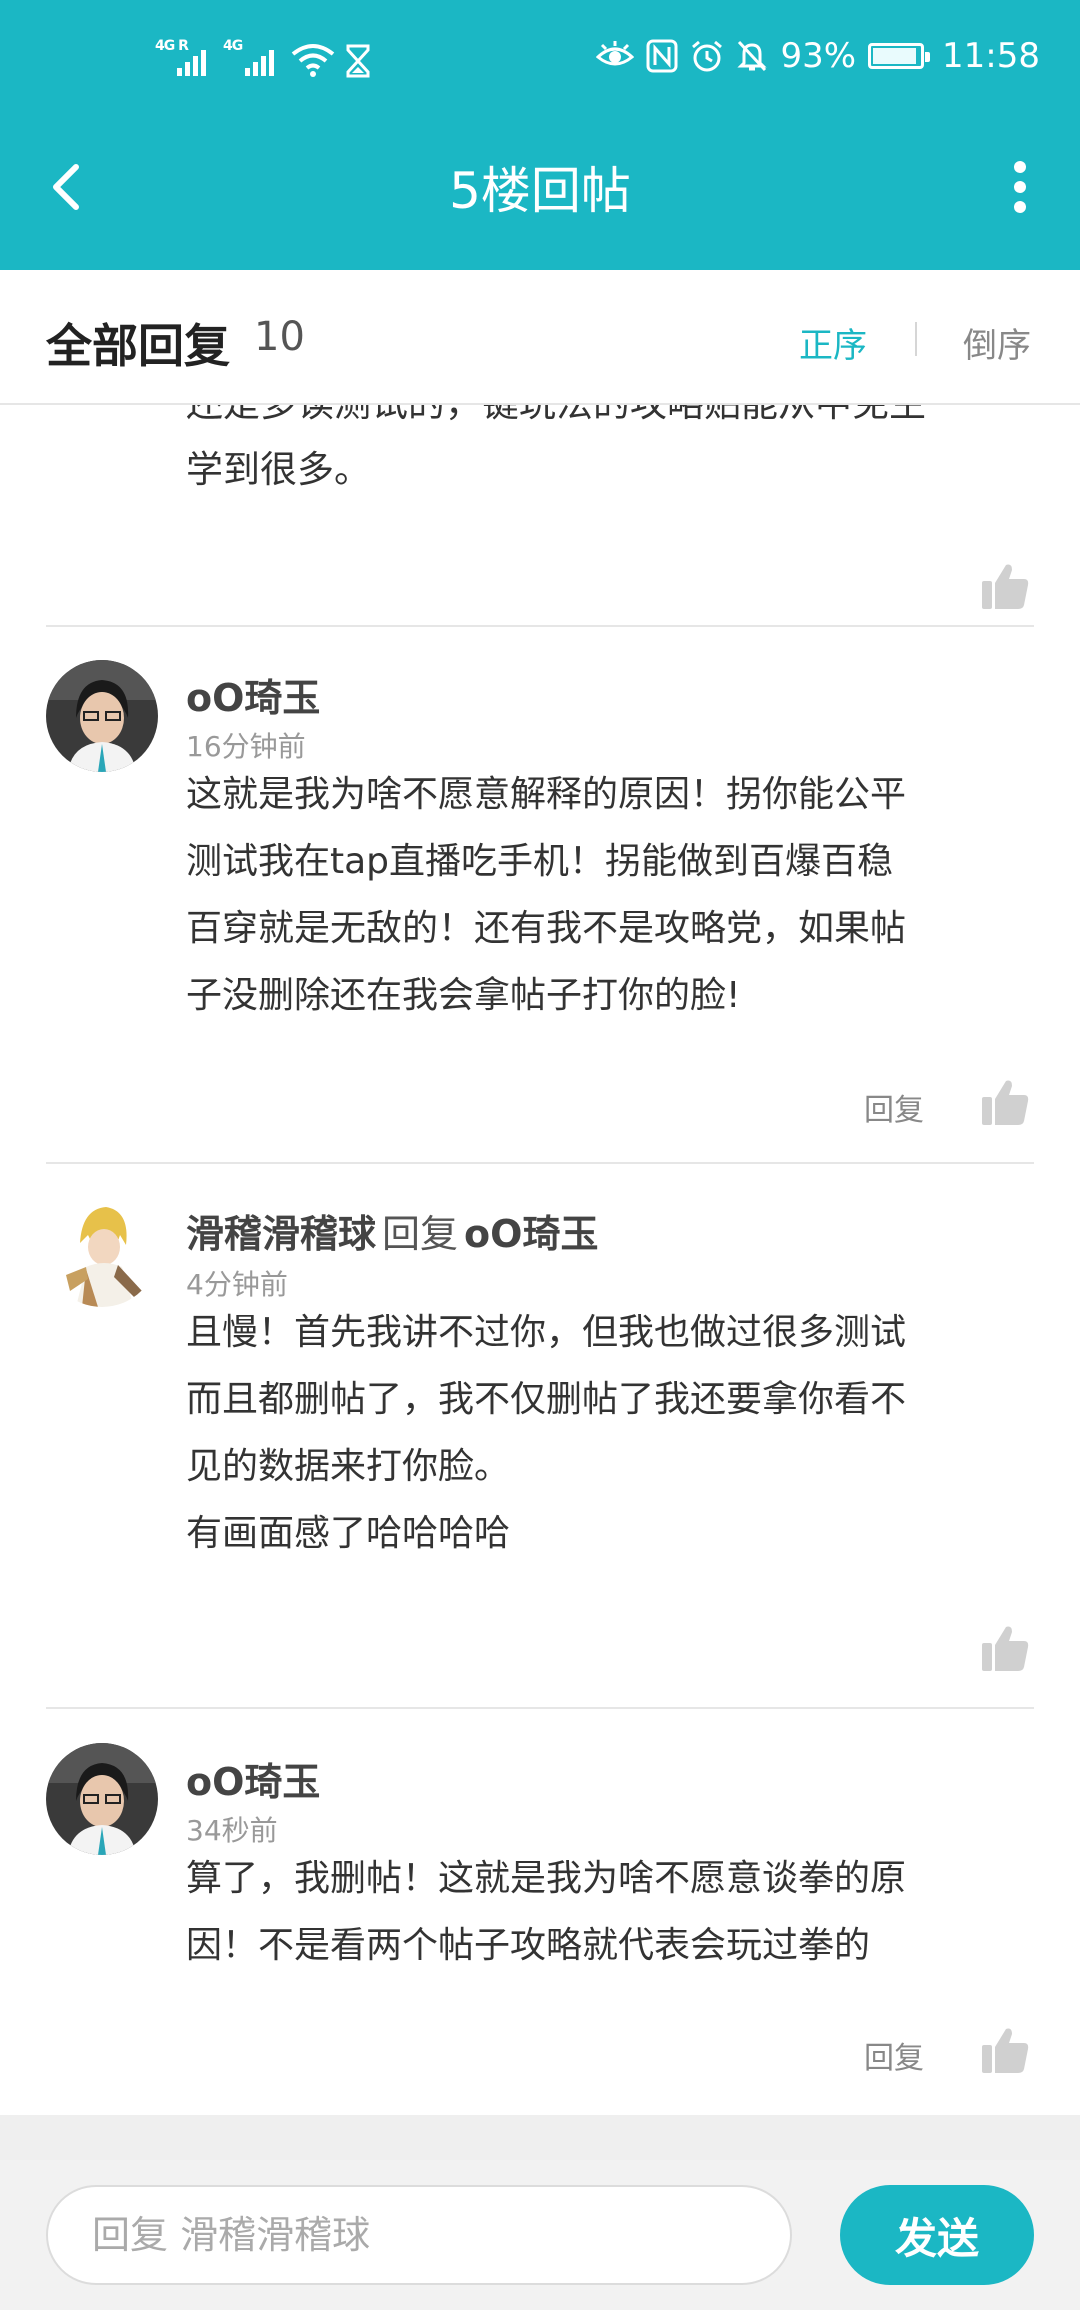  What do you see at coordinates (138, 346) in the screenshot?
I see `all-replies-title: 全部回复` at bounding box center [138, 346].